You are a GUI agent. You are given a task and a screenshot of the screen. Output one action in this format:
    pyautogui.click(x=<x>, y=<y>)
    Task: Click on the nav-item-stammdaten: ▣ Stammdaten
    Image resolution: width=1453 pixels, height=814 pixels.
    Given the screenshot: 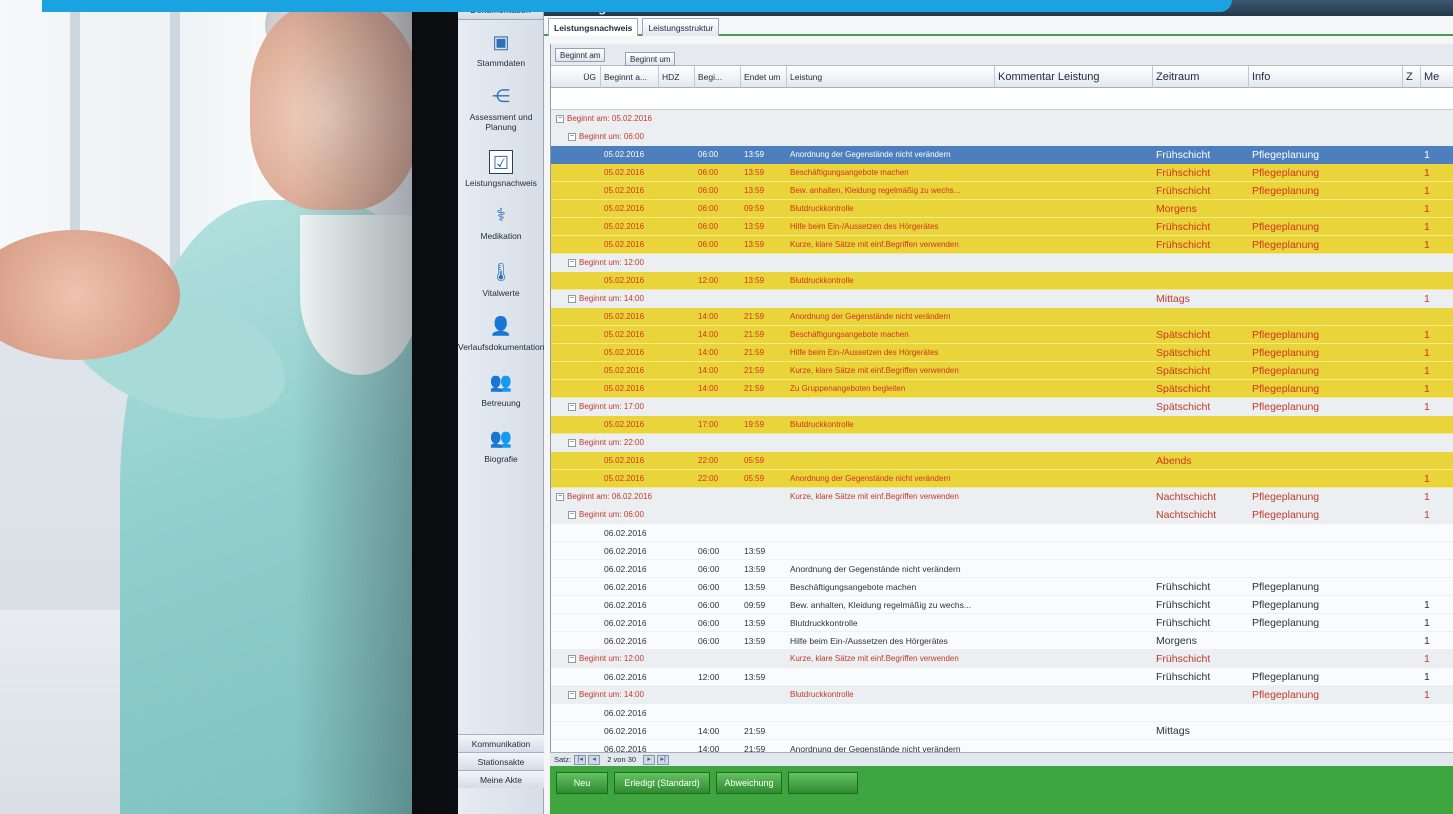 What is the action you would take?
    pyautogui.click(x=501, y=49)
    